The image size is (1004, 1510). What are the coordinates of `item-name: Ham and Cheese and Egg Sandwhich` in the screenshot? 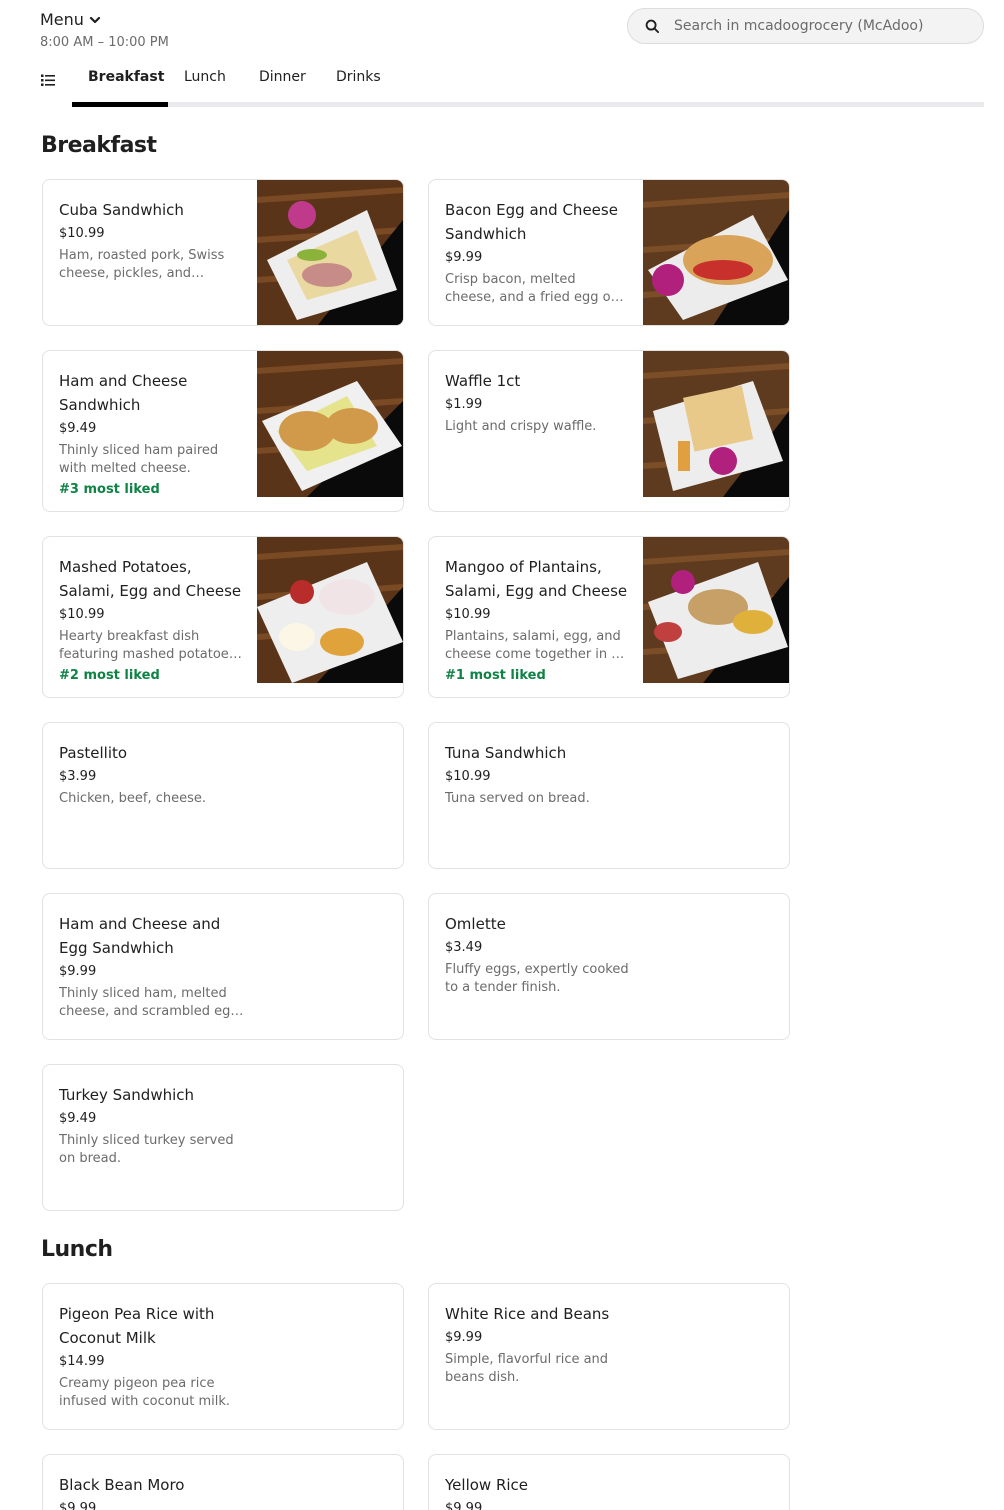 It's located at (140, 936).